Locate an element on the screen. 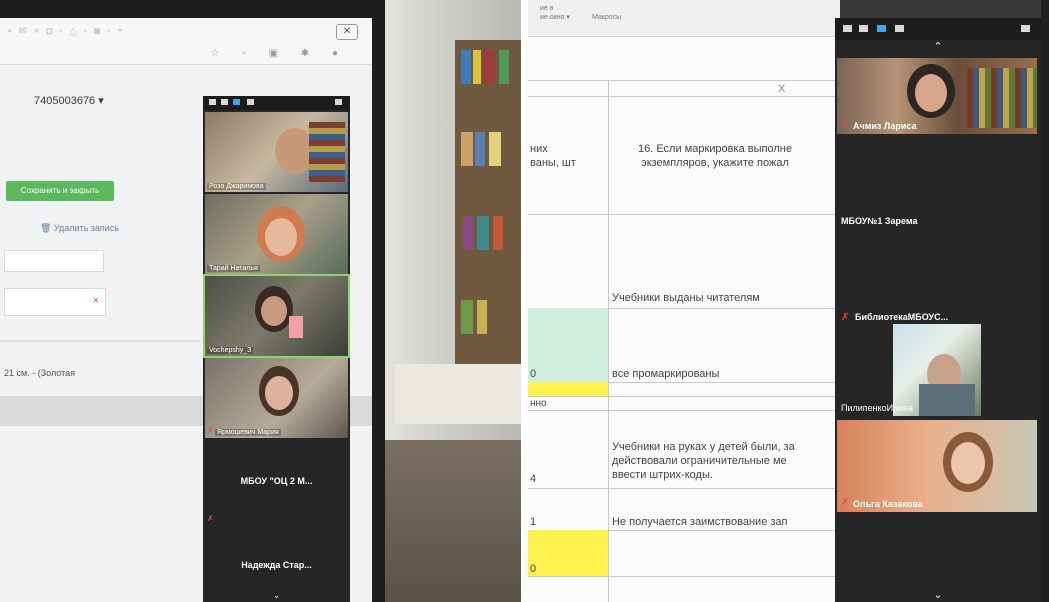 Image resolution: width=1049 pixels, height=602 pixels. delete-record-link: 🗑 Удалить запись is located at coordinates (79, 228).